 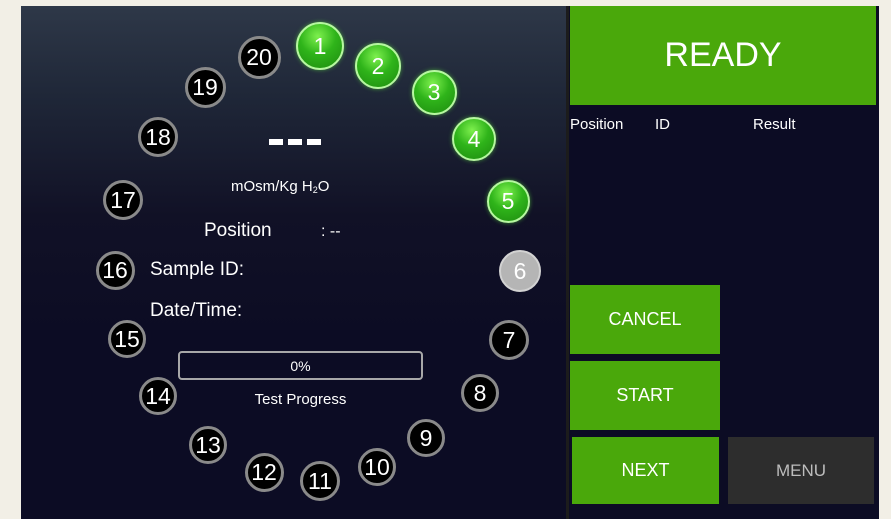 What do you see at coordinates (508, 201) in the screenshot?
I see `sample-position-5: 5` at bounding box center [508, 201].